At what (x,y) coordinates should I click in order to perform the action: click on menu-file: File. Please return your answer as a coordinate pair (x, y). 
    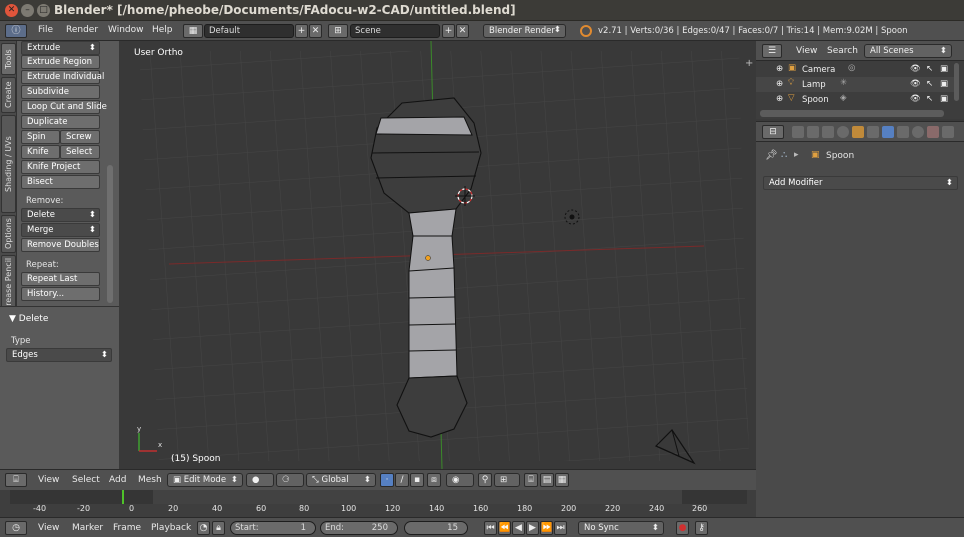
    Looking at the image, I should click on (45, 30).